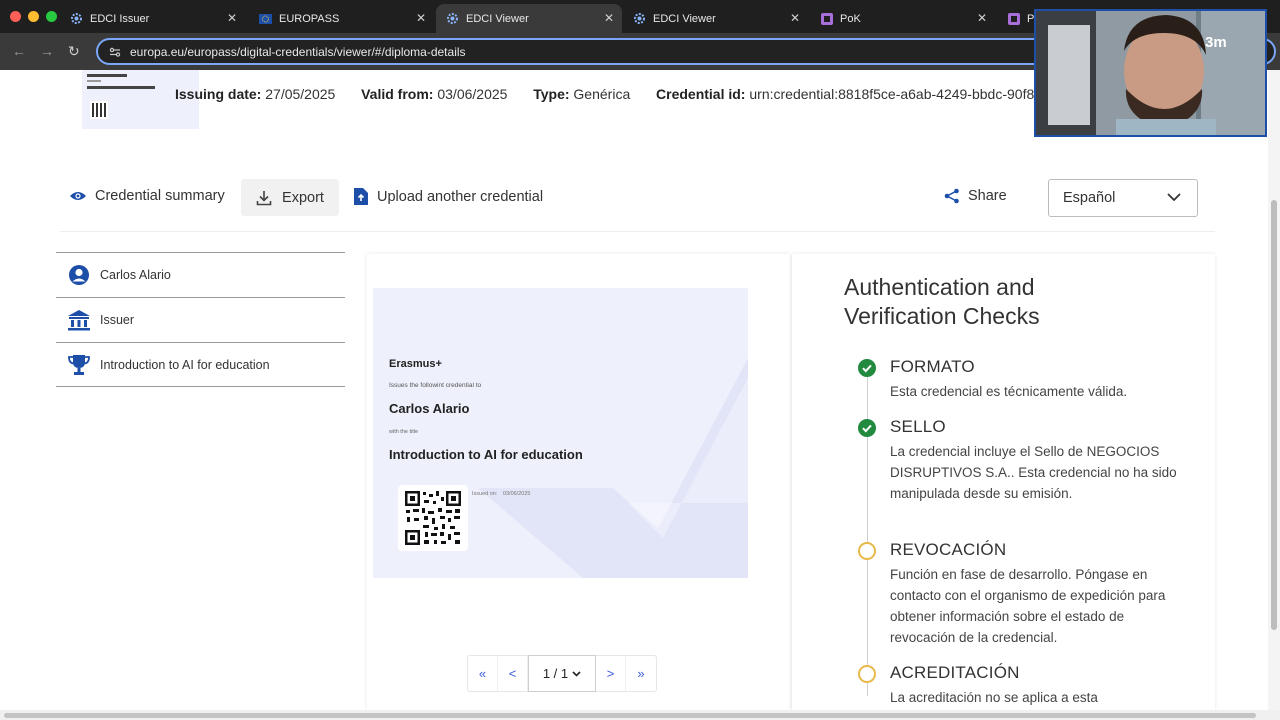 This screenshot has width=1280, height=720. What do you see at coordinates (555, 673) in the screenshot?
I see `current-page-value: 1 / 1` at bounding box center [555, 673].